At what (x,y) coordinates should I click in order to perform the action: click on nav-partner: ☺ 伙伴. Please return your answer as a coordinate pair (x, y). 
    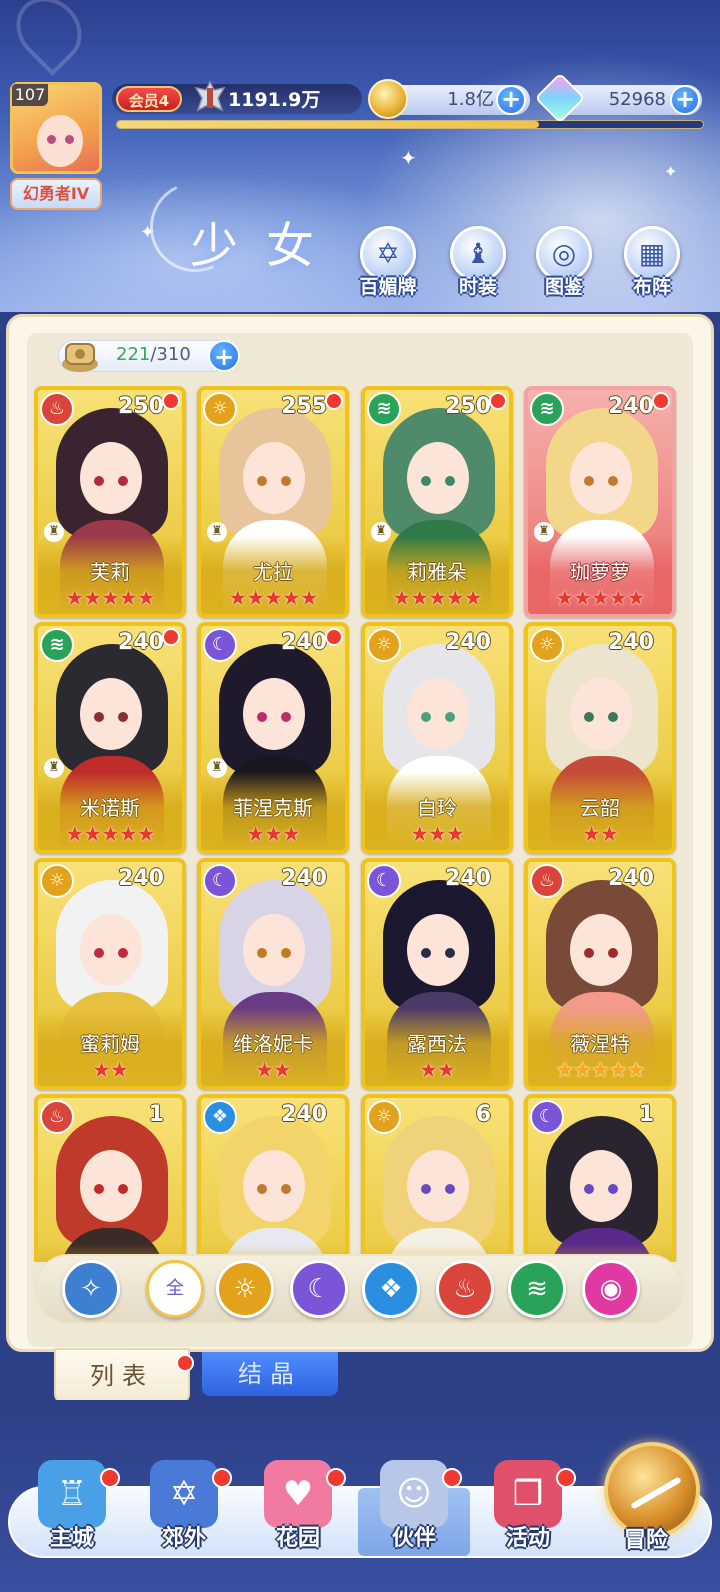
    Looking at the image, I should click on (414, 1509).